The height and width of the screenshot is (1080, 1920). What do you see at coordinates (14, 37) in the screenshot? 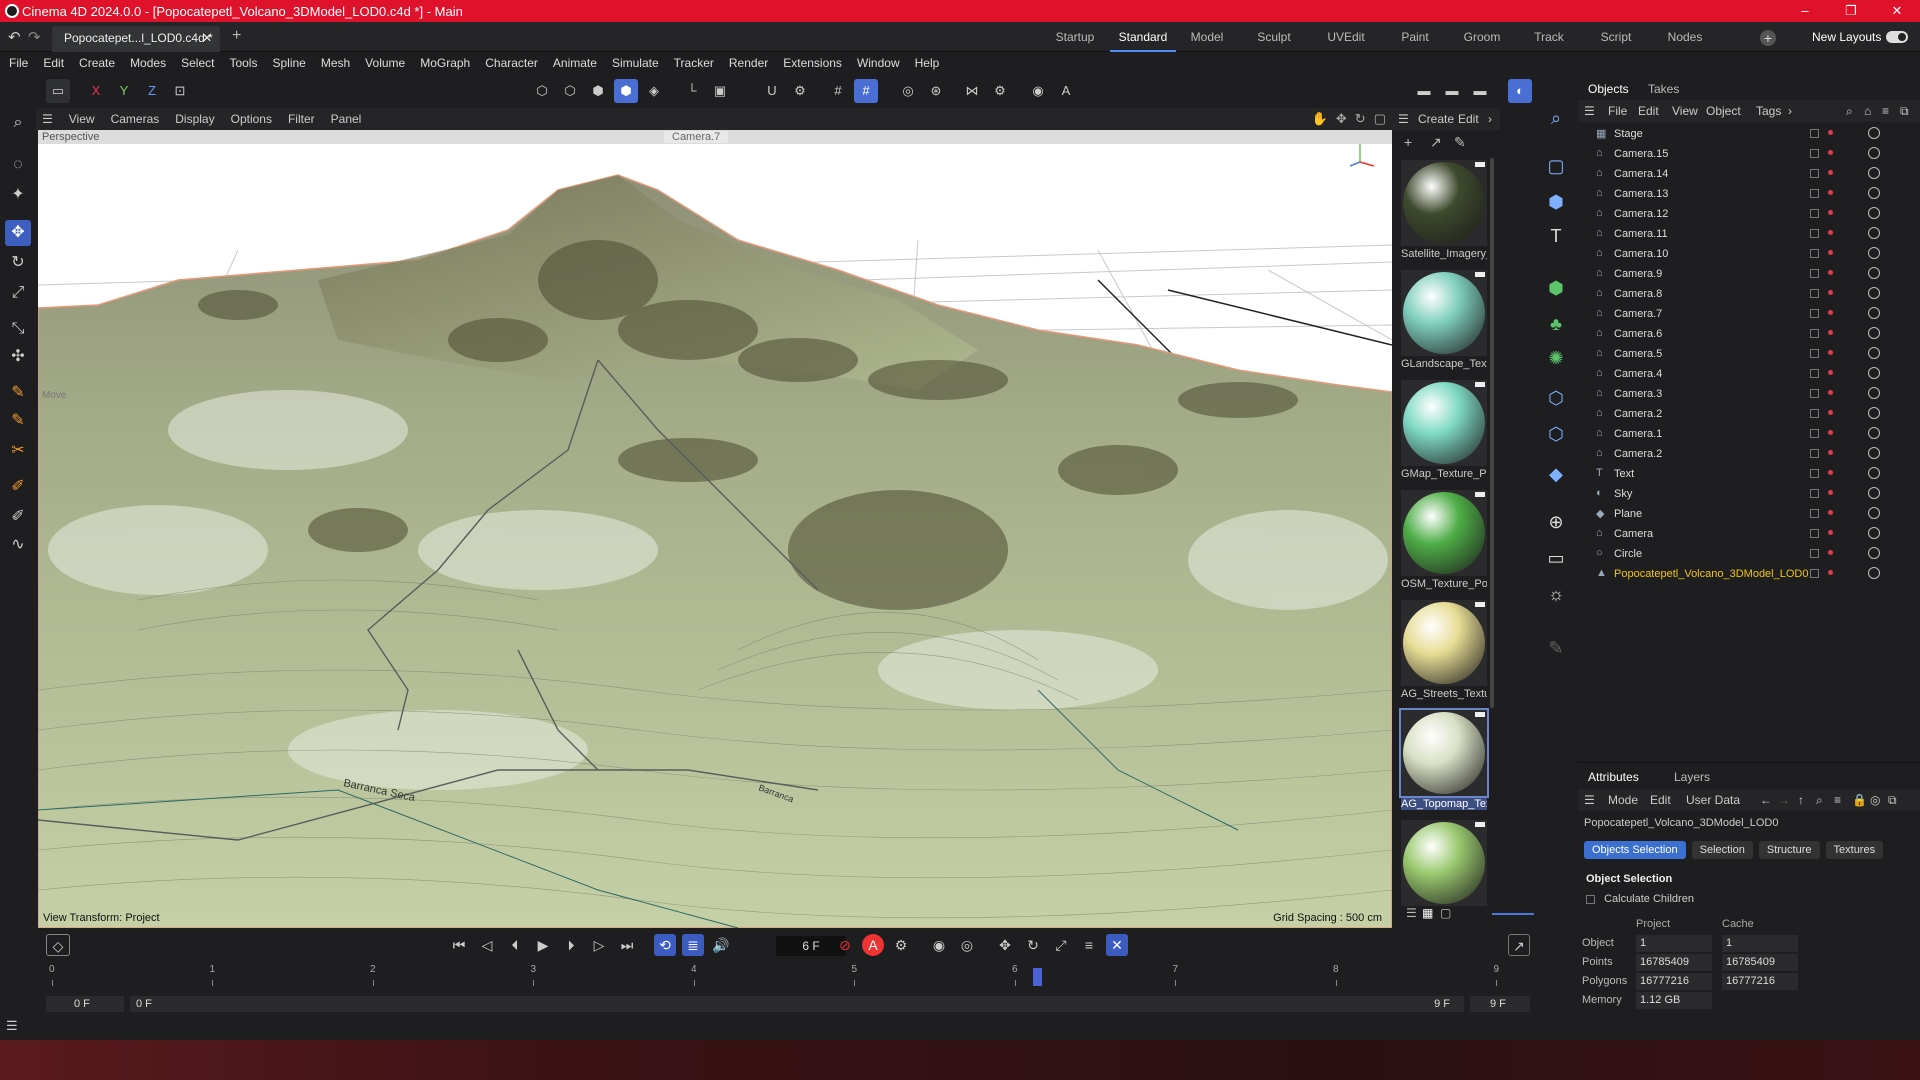
I see `undo-icon: ↶` at bounding box center [14, 37].